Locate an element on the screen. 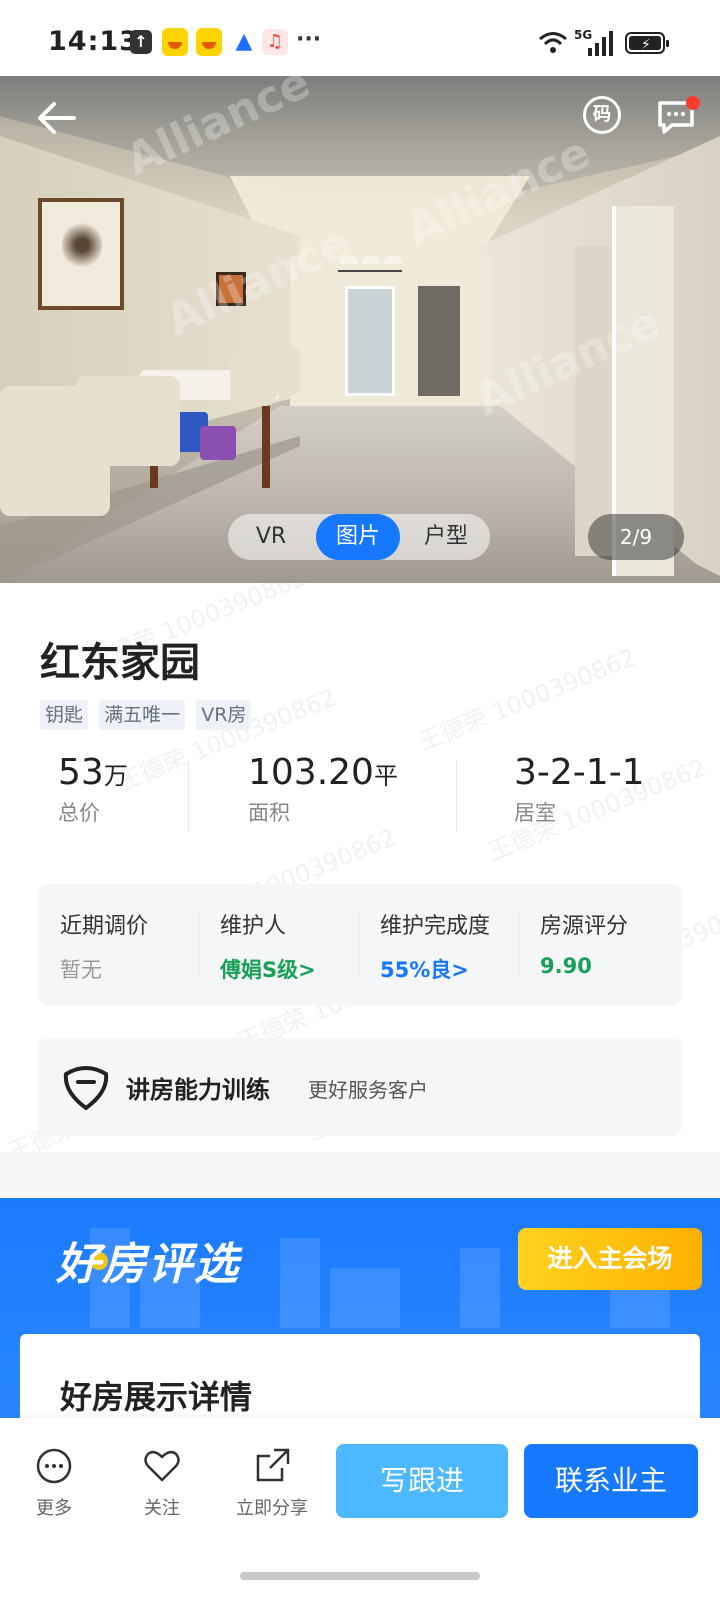 The image size is (720, 1600). tag-keys: 钥匙 is located at coordinates (64, 715).